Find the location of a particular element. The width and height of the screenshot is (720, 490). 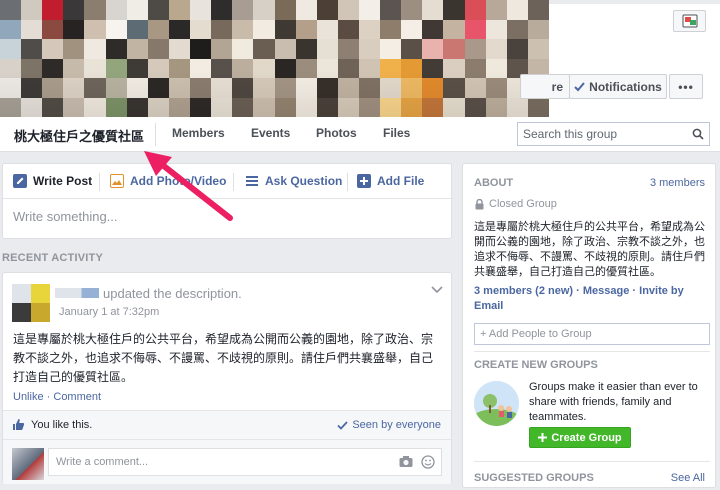

group-tab-bar: 桃大極住戶之優質社區 Members Events Photos Files is located at coordinates (360, 134).